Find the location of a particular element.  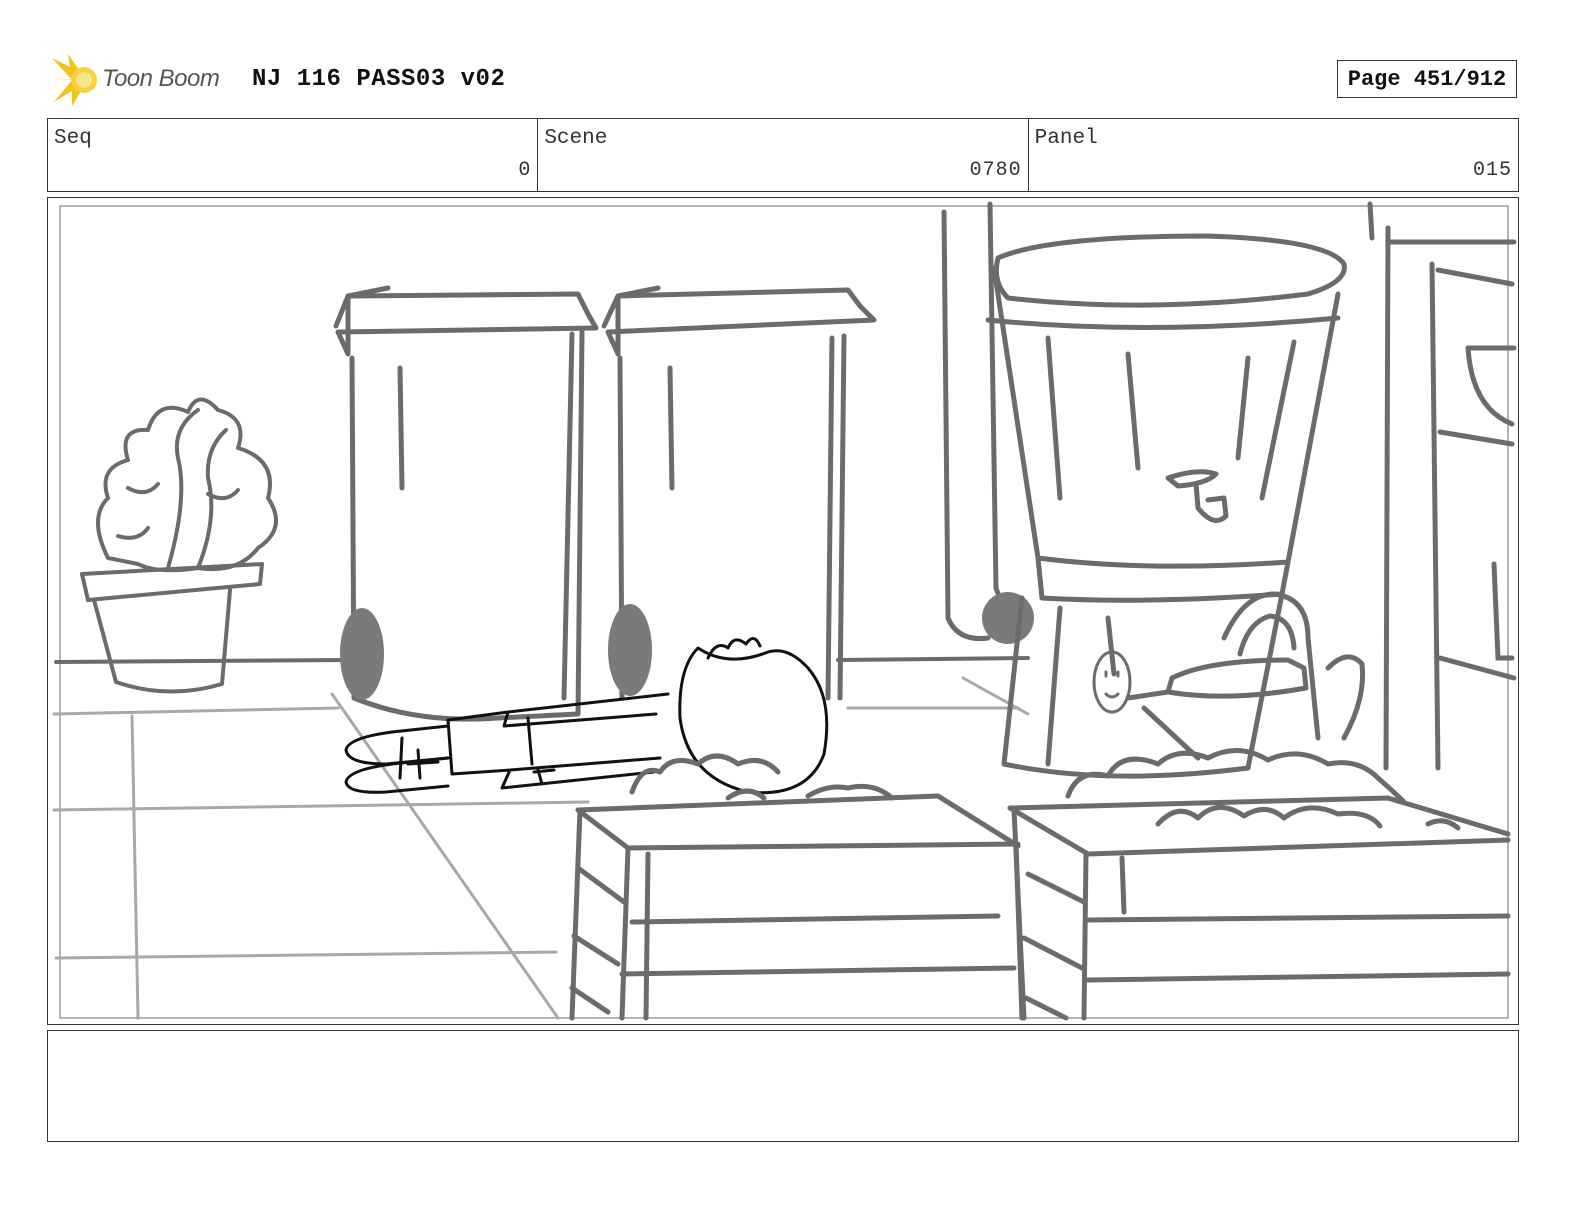

document-title: NJ 116 PASS03 v02 is located at coordinates (379, 79).